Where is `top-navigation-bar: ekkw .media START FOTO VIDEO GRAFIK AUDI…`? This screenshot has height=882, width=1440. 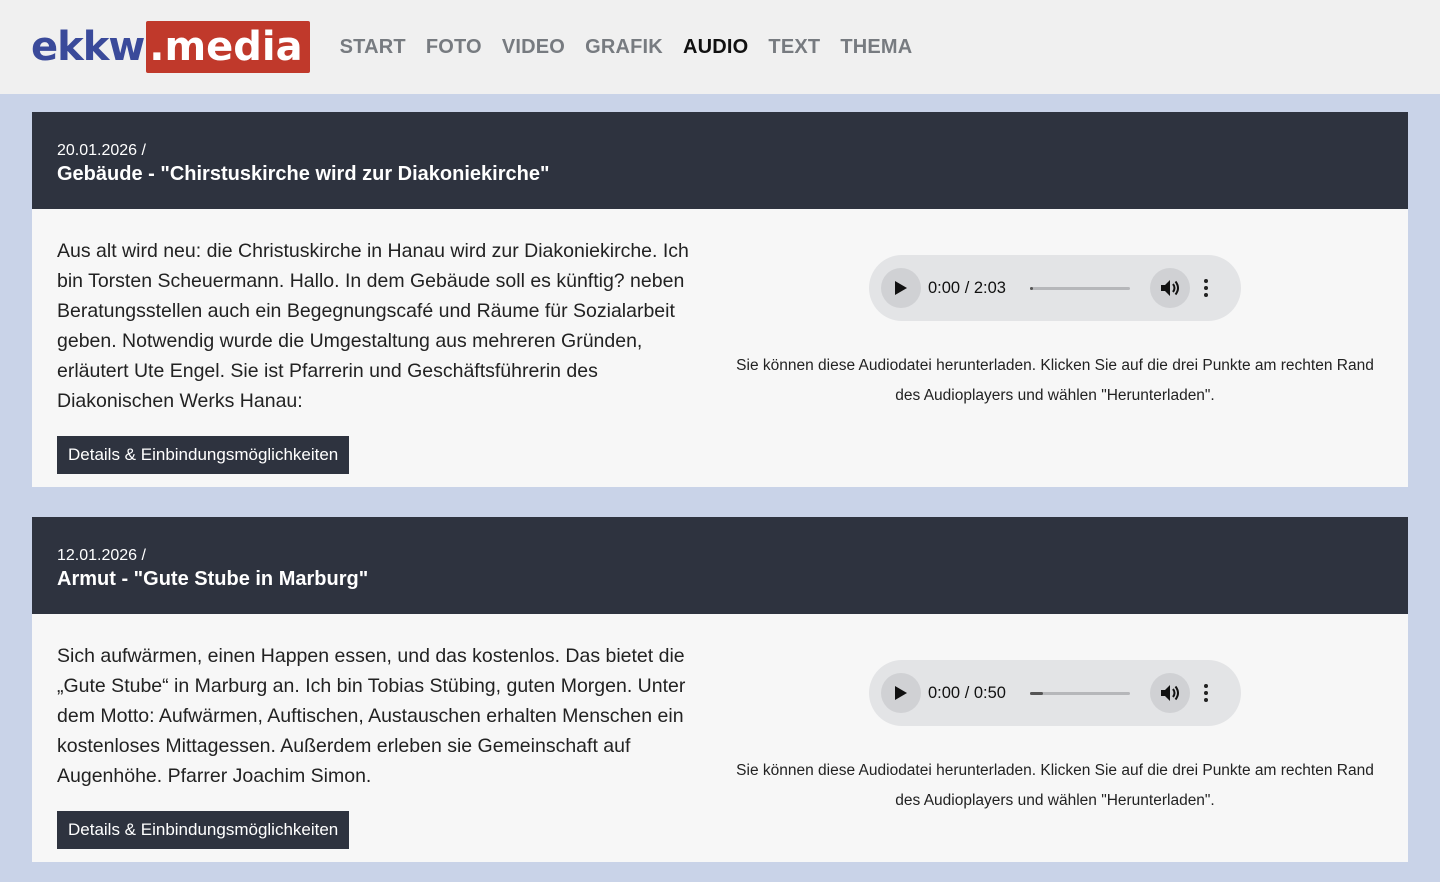 top-navigation-bar: ekkw .media START FOTO VIDEO GRAFIK AUDI… is located at coordinates (720, 47).